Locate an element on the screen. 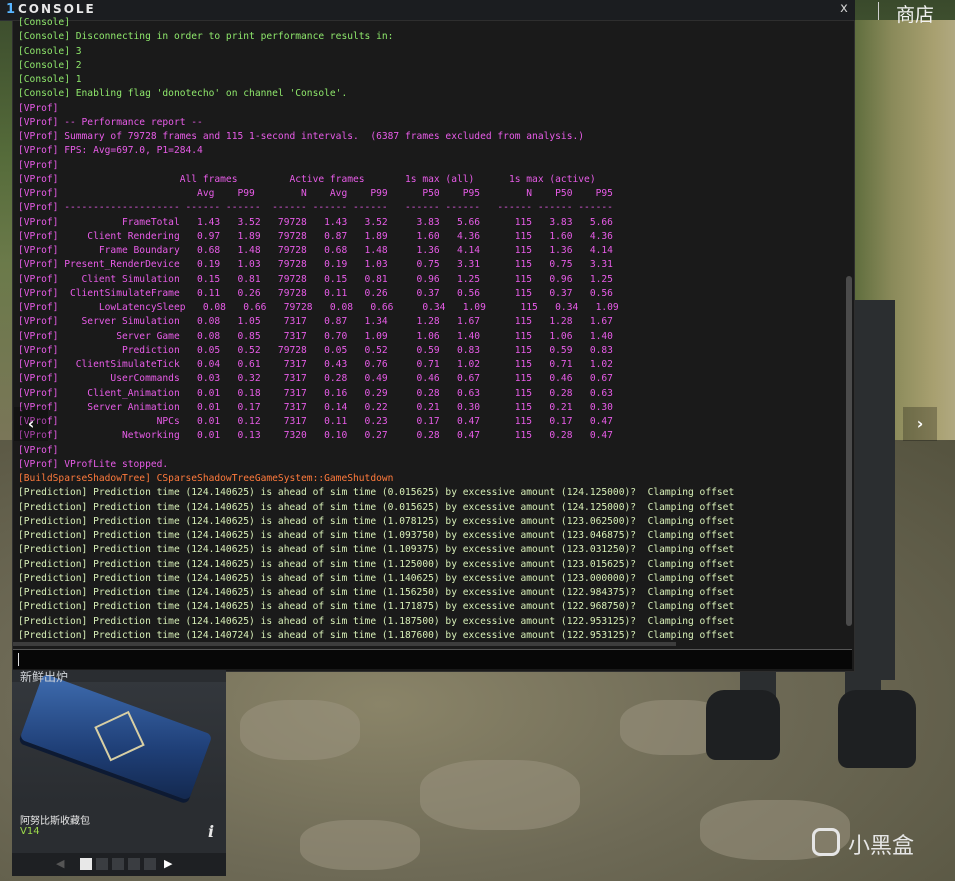 Image resolution: width=955 pixels, height=881 pixels. console-scrollbar is located at coordinates (849, 451).